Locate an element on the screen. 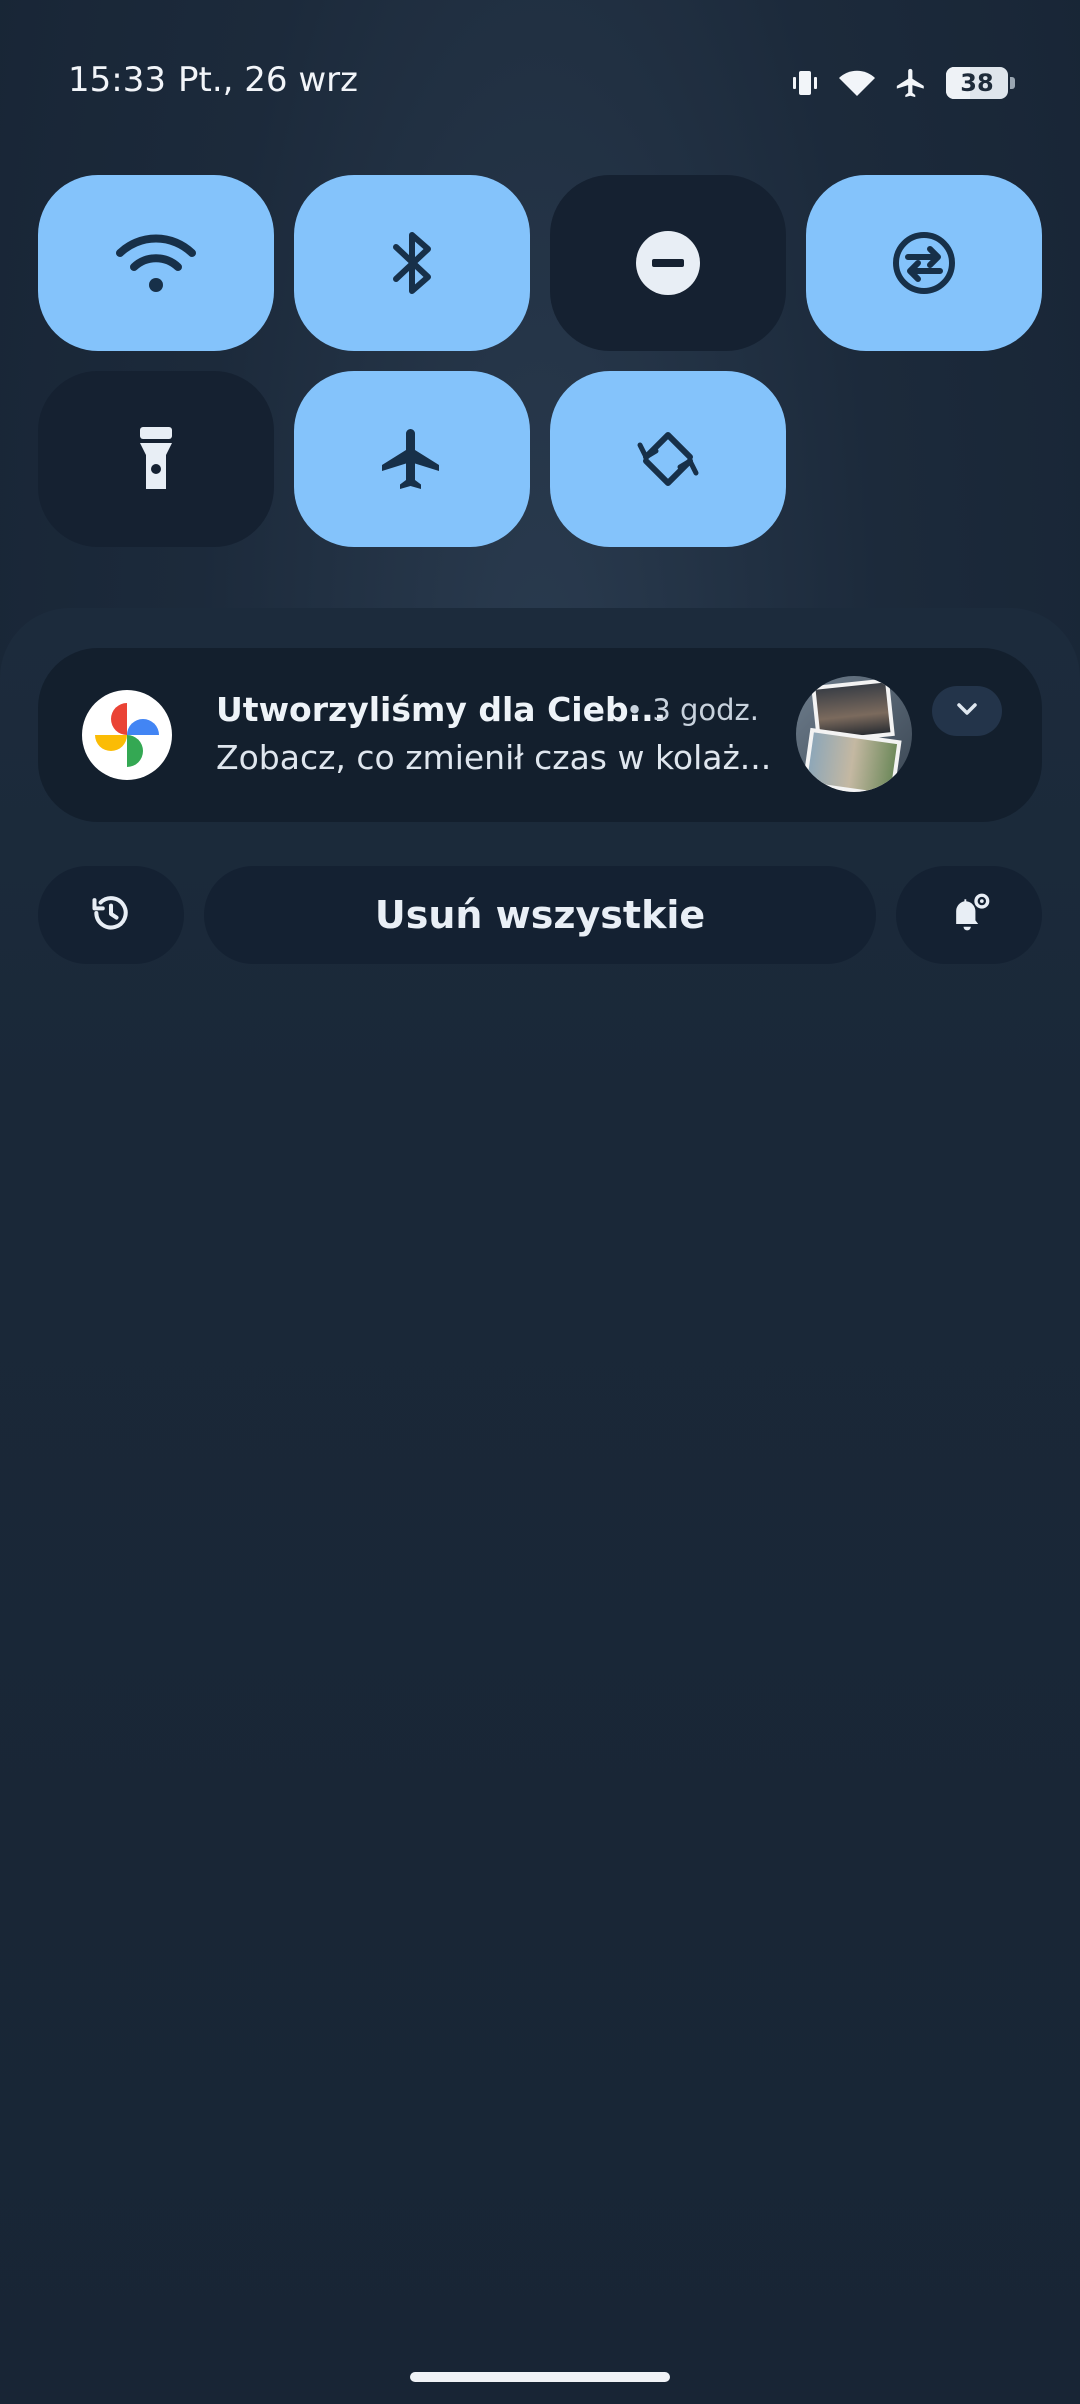  chevron-down-icon is located at coordinates (967, 711).